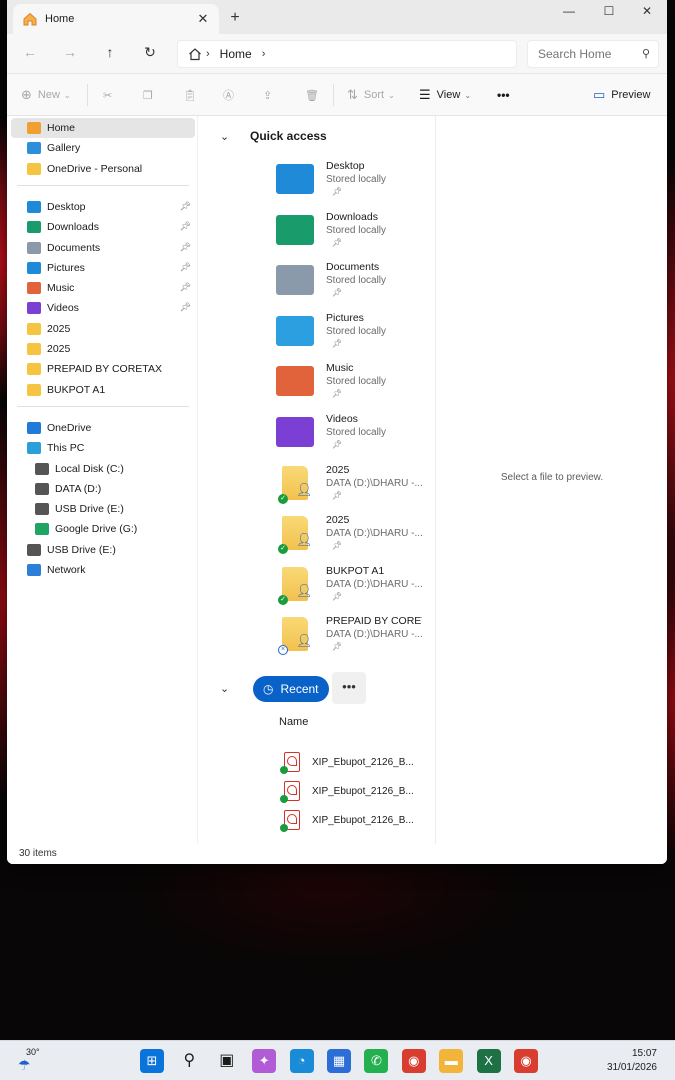 Image resolution: width=675 pixels, height=1080 pixels. I want to click on recent-header: ⌄, so click(228, 688).